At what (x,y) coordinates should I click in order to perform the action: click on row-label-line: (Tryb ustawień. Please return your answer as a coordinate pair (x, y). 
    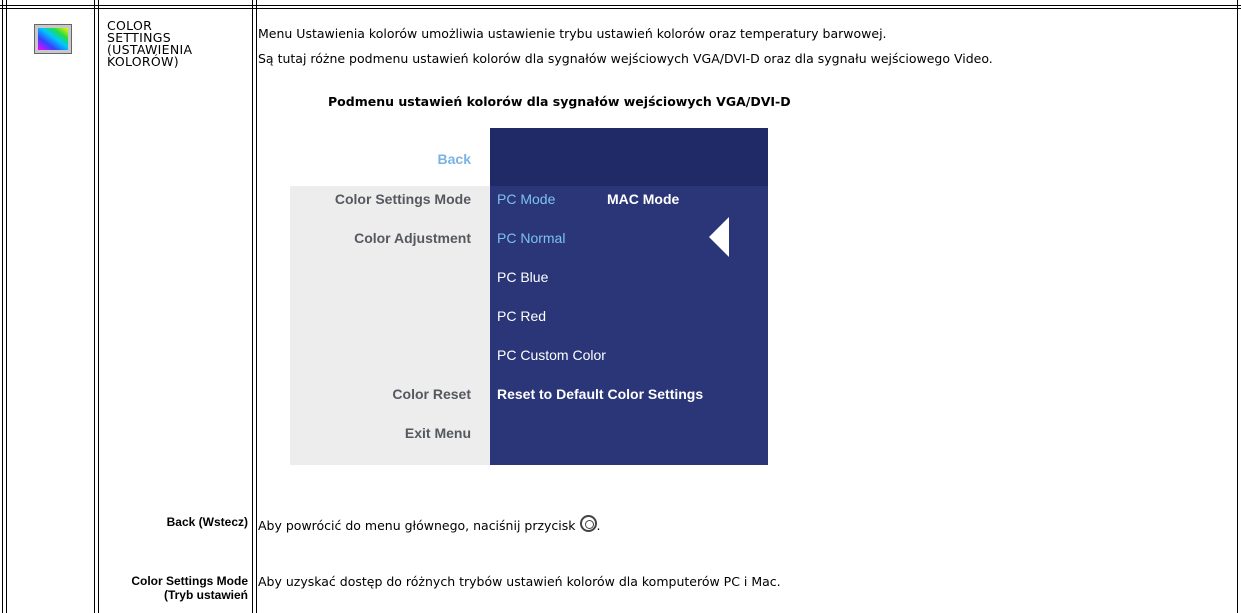
    Looking at the image, I should click on (205, 595).